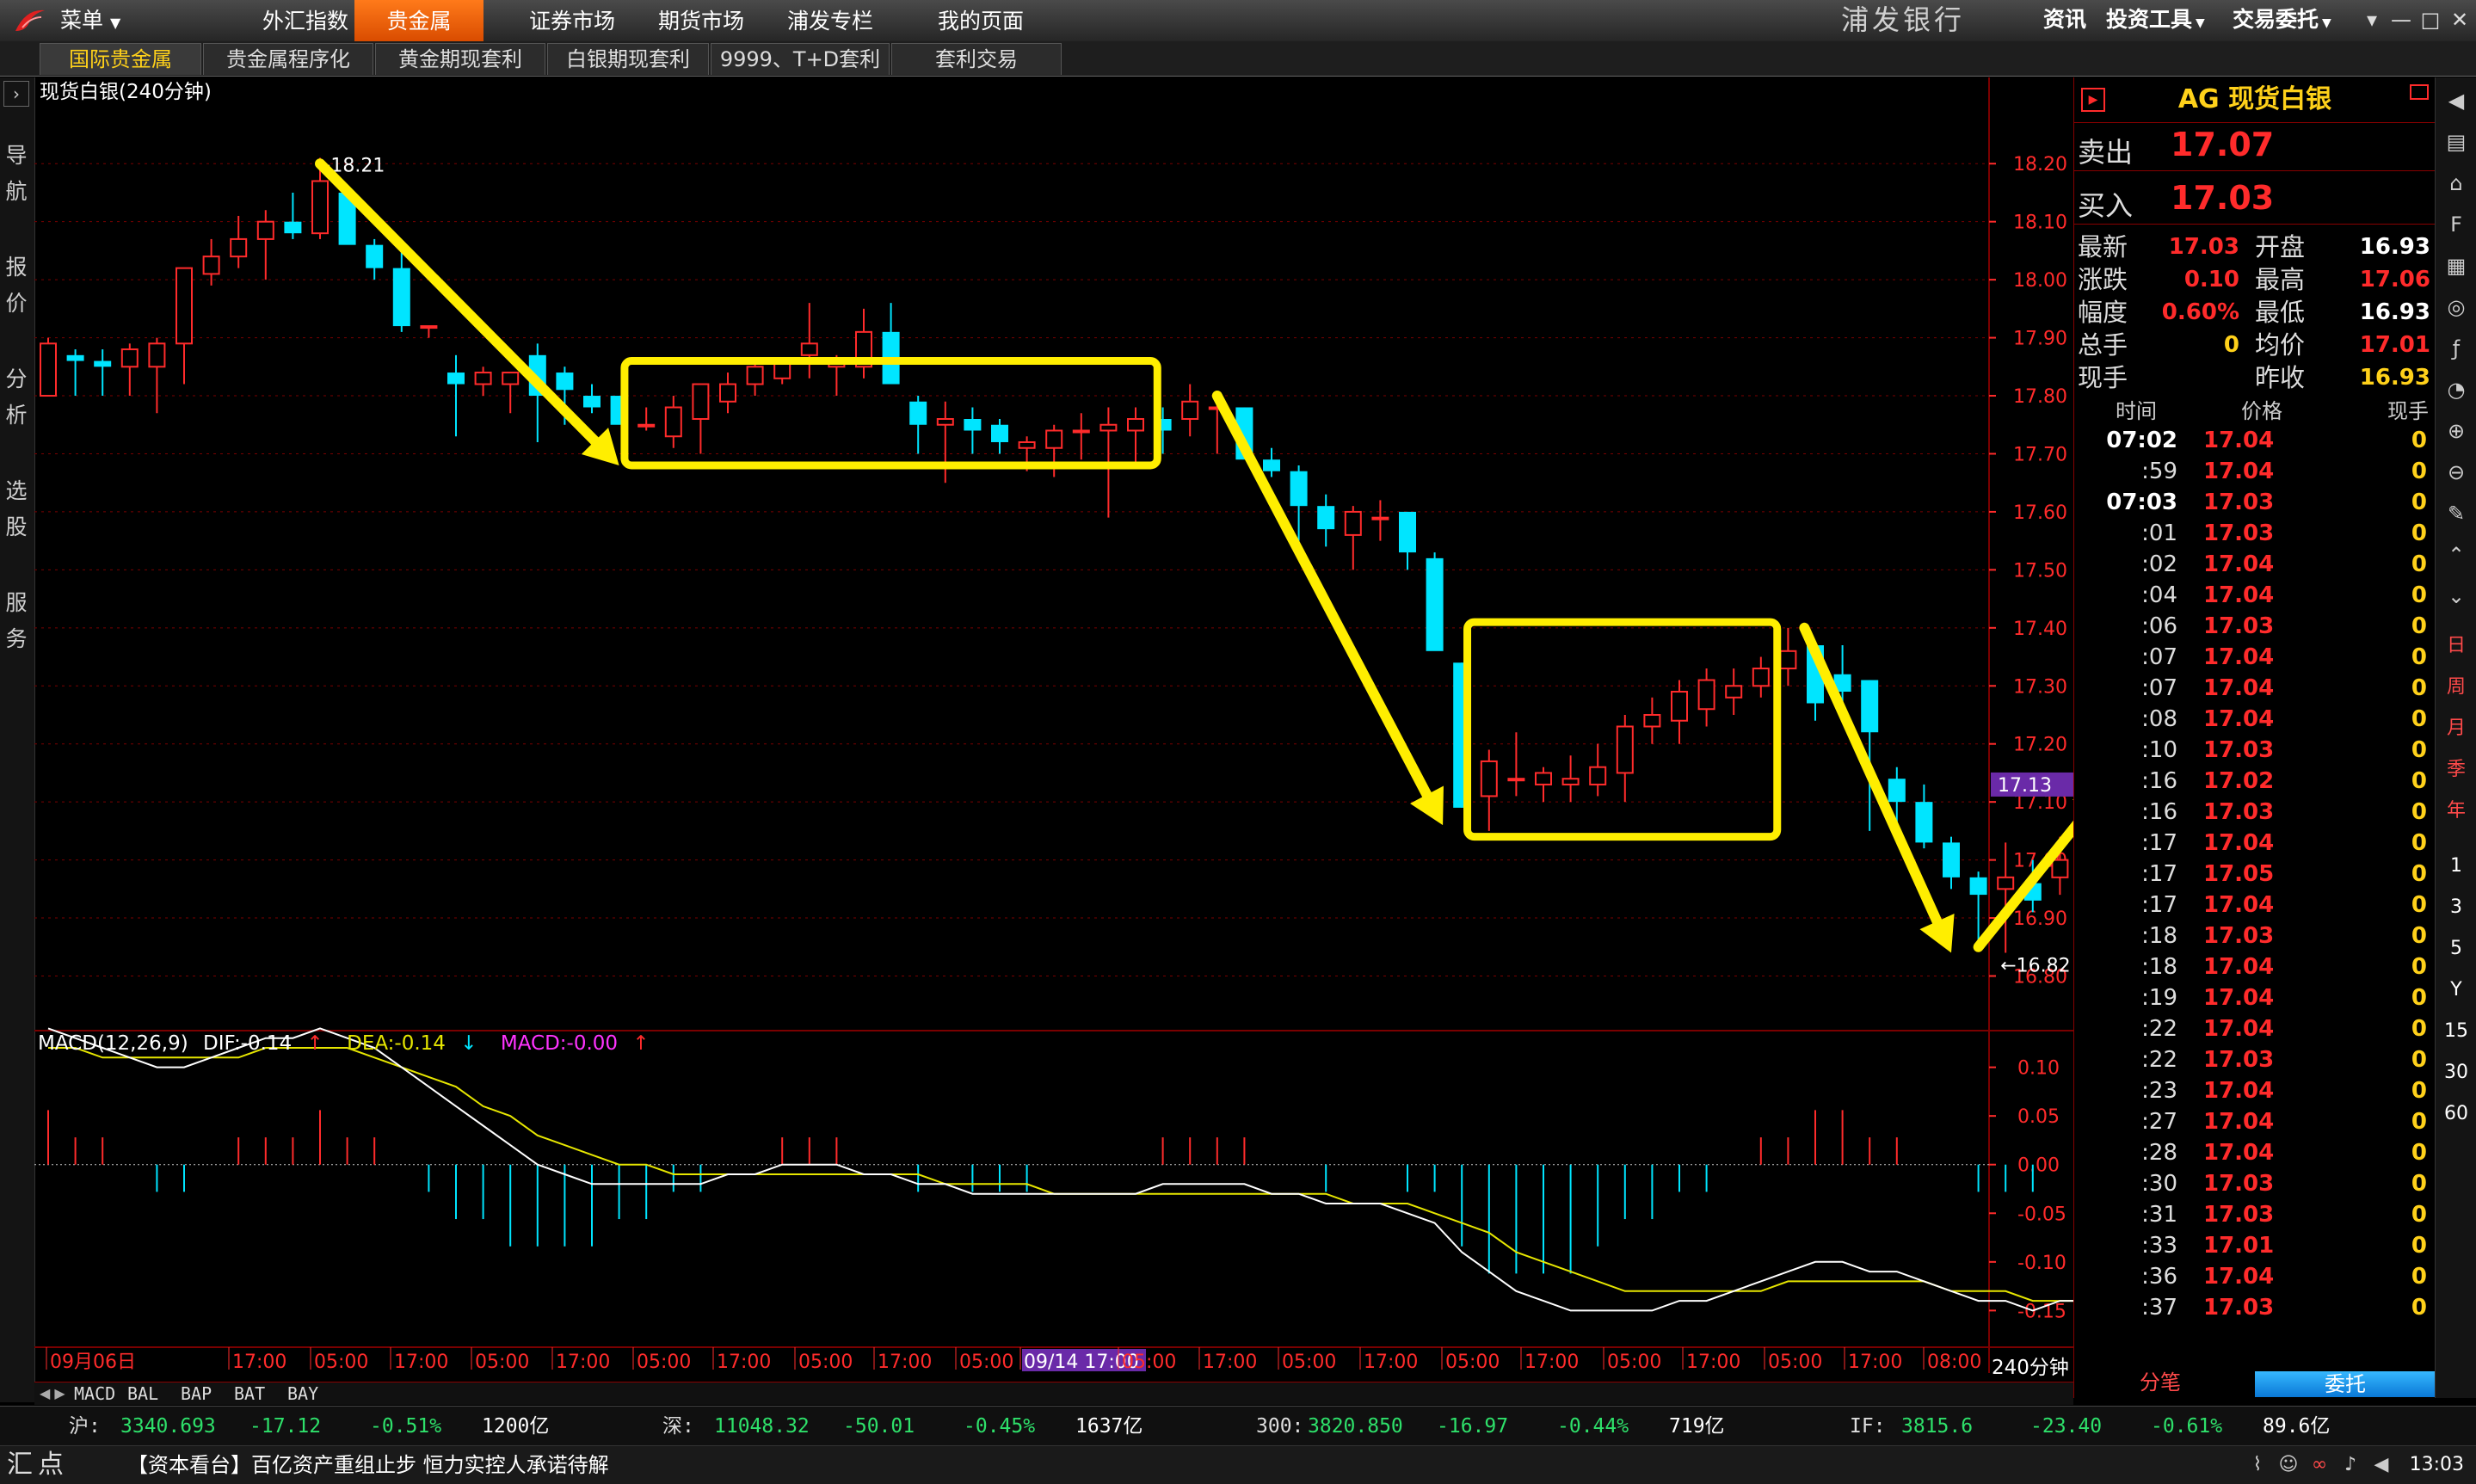 Image resolution: width=2476 pixels, height=1484 pixels. What do you see at coordinates (2456, 348) in the screenshot?
I see `fx-icon: ƒ` at bounding box center [2456, 348].